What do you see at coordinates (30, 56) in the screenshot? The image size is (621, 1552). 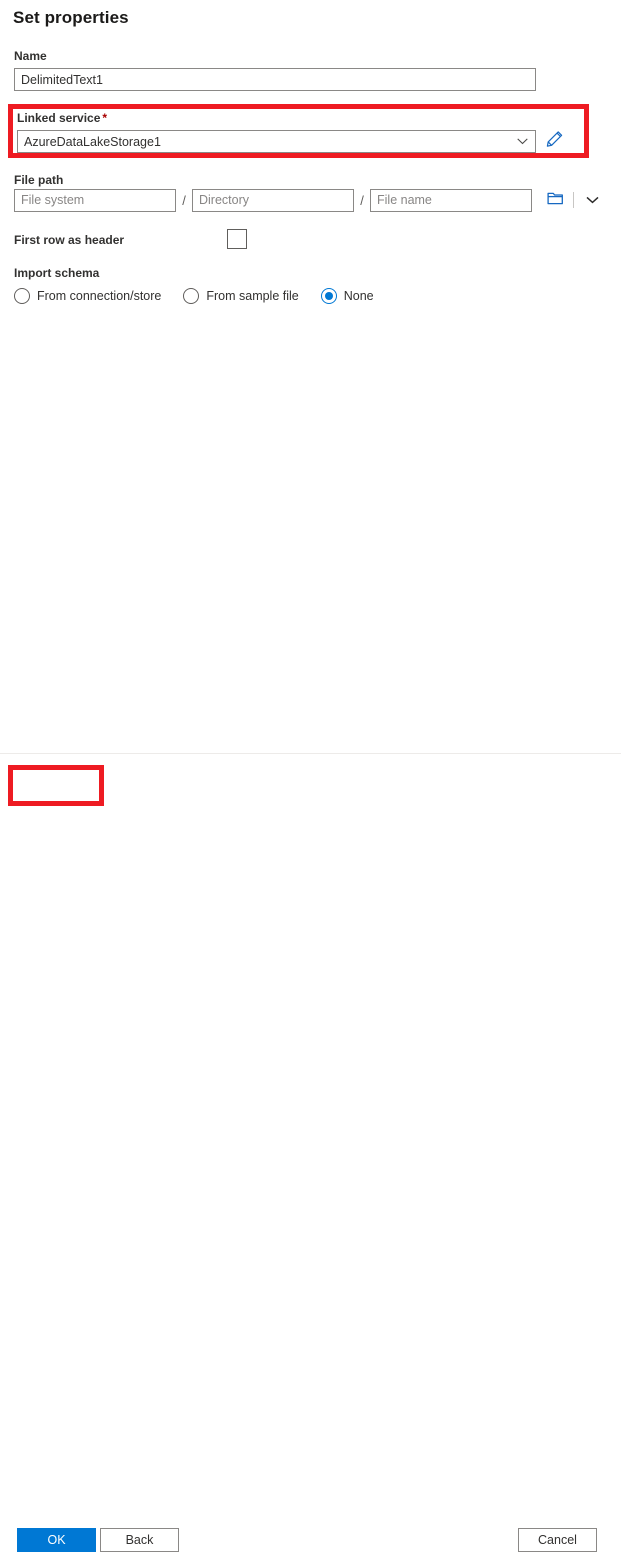 I see `name-label: Name` at bounding box center [30, 56].